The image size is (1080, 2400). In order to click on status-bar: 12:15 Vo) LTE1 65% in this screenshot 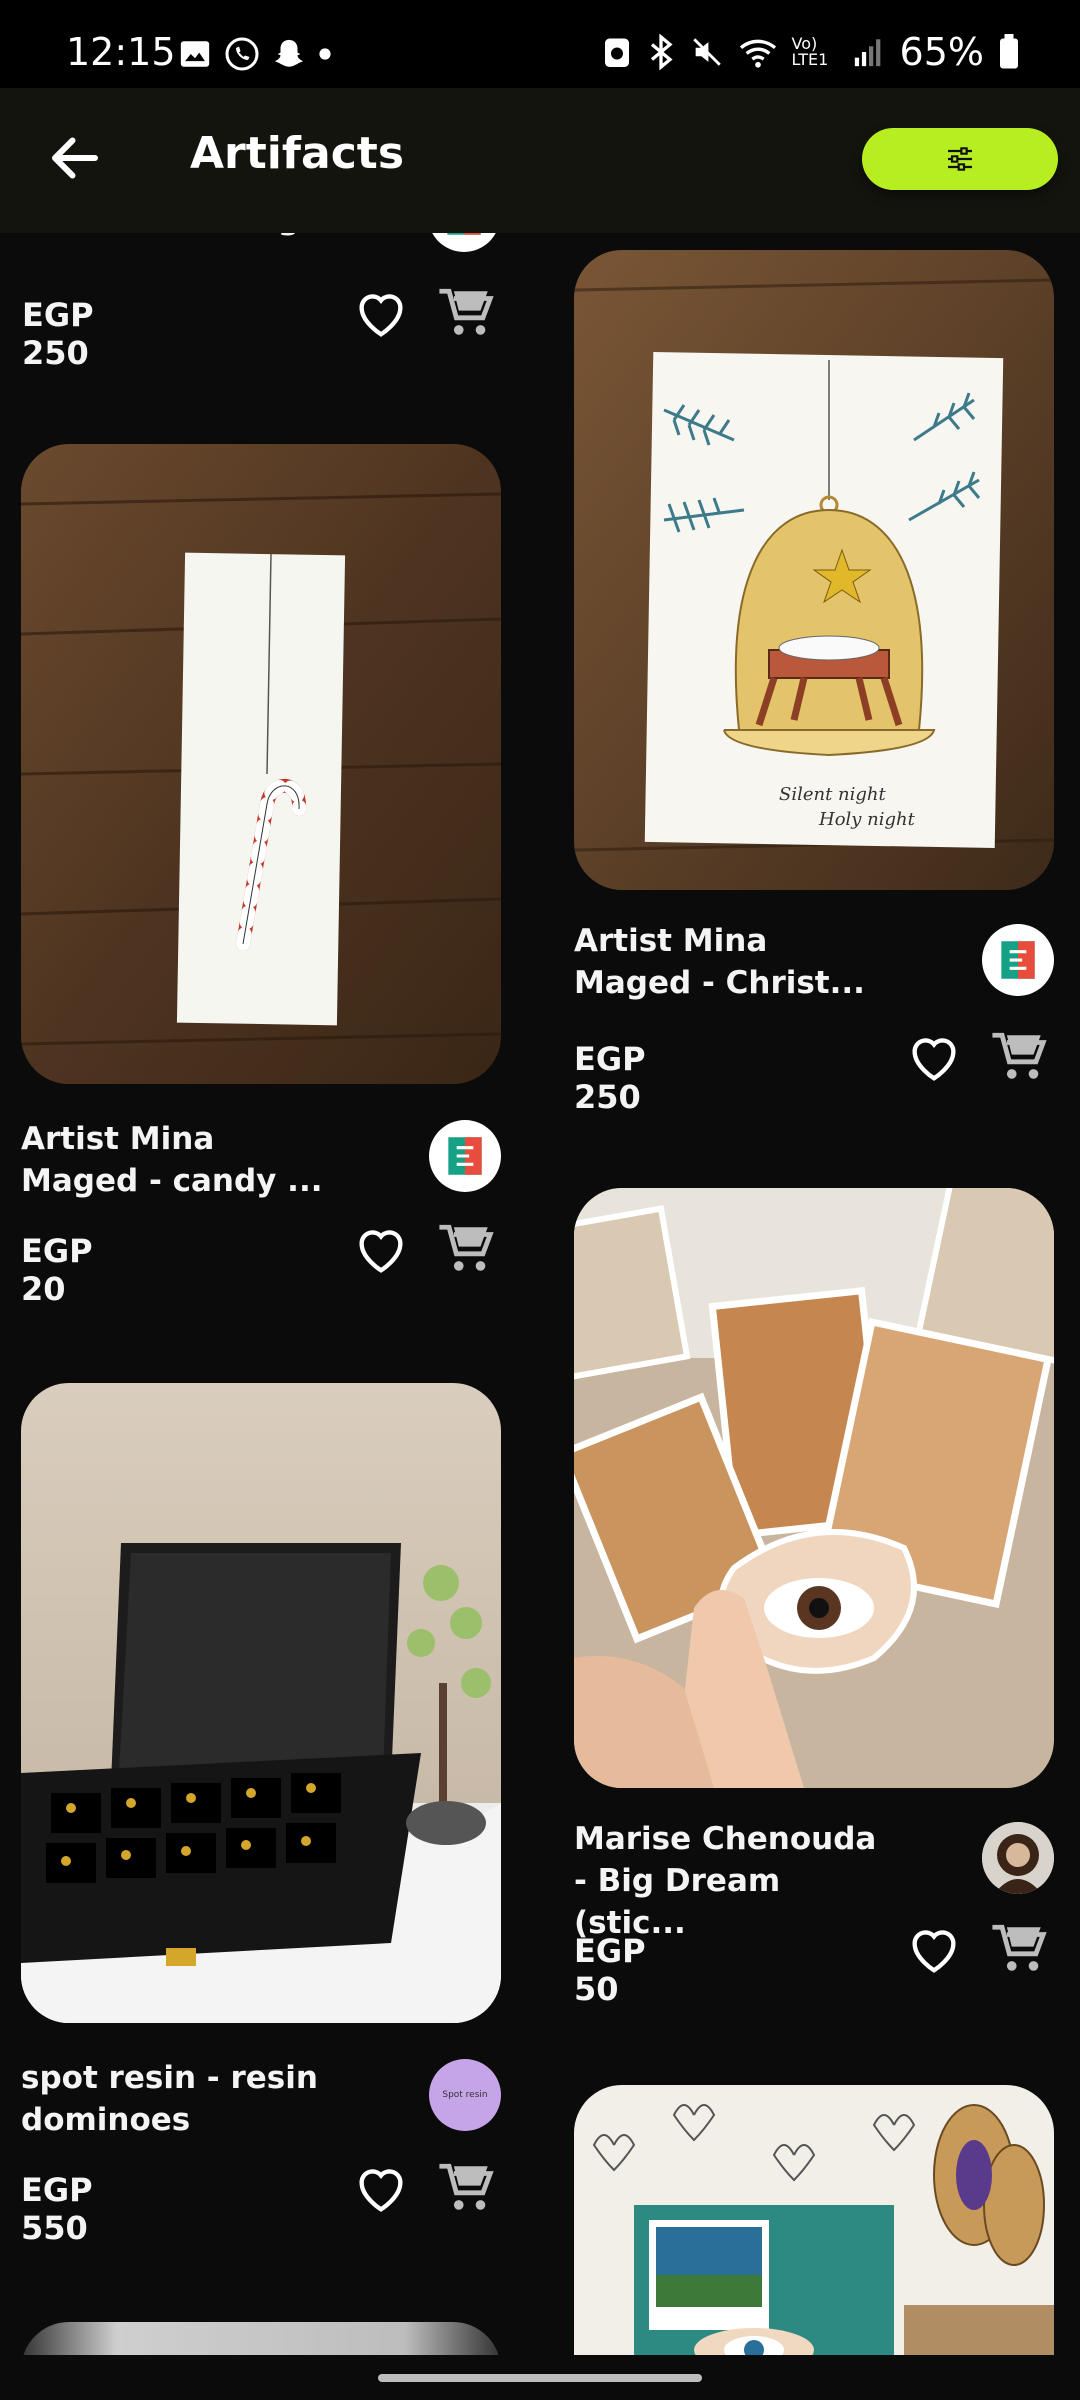, I will do `click(540, 44)`.